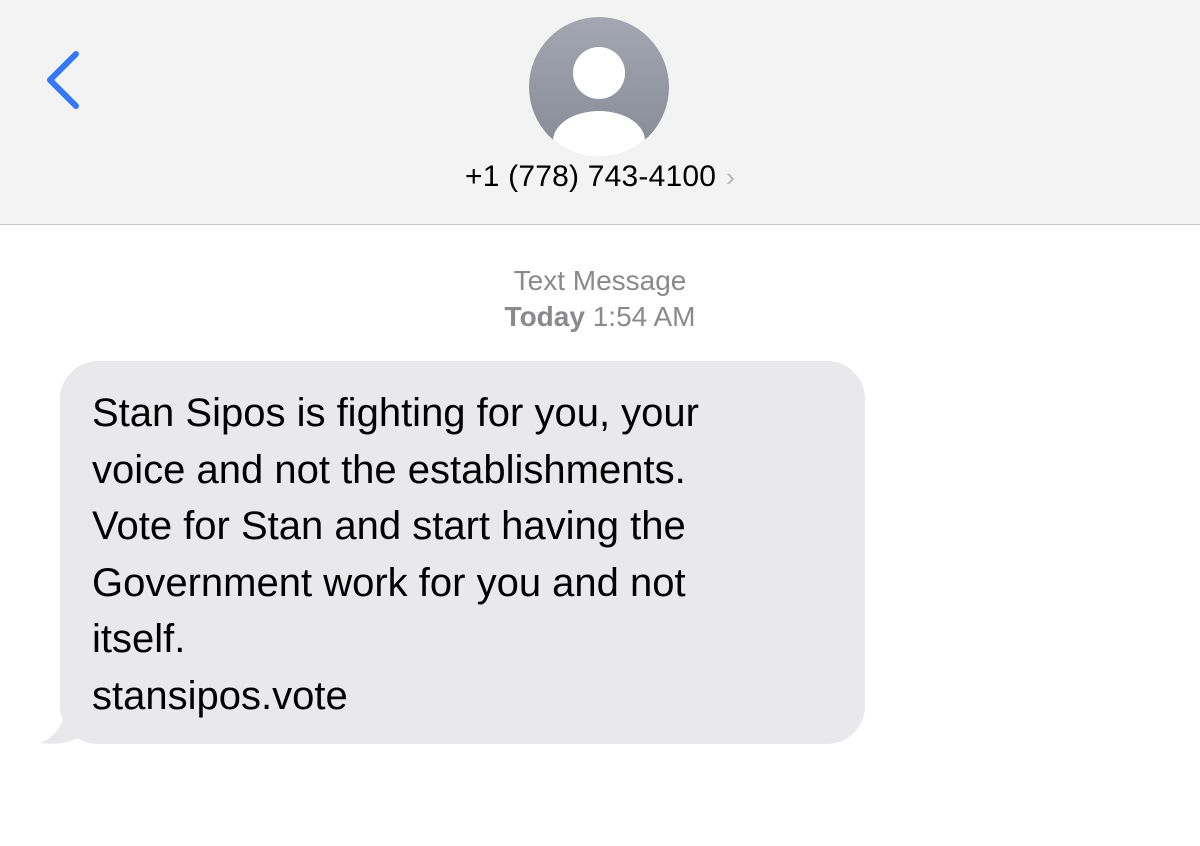 The height and width of the screenshot is (846, 1200). What do you see at coordinates (644, 316) in the screenshot?
I see `message-time: 1:54 AM` at bounding box center [644, 316].